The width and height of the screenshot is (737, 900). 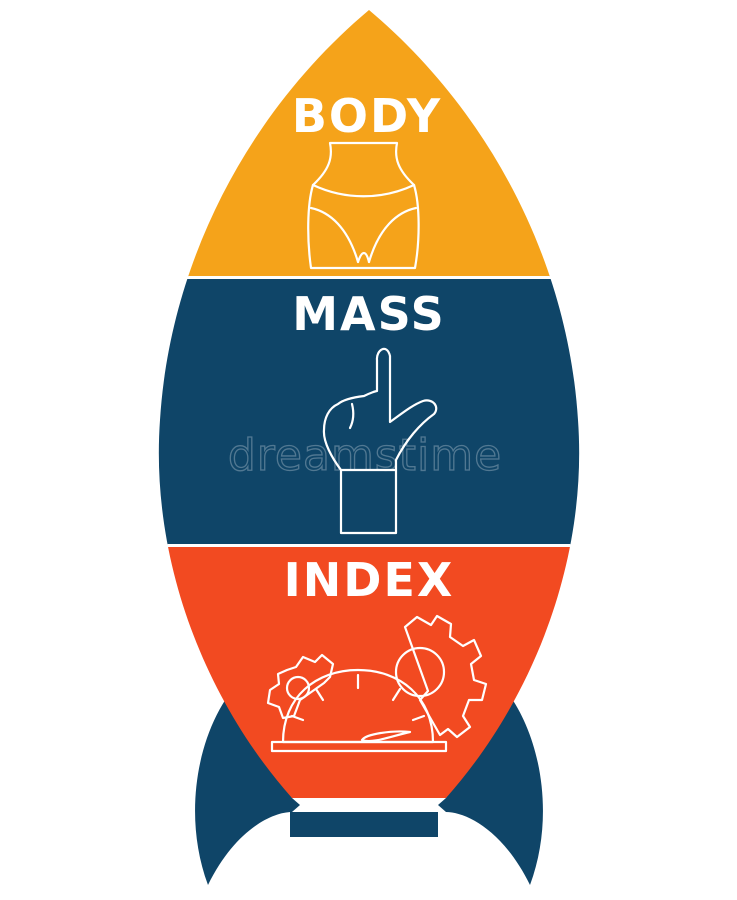 What do you see at coordinates (364, 824) in the screenshot?
I see `rocket-exhaust` at bounding box center [364, 824].